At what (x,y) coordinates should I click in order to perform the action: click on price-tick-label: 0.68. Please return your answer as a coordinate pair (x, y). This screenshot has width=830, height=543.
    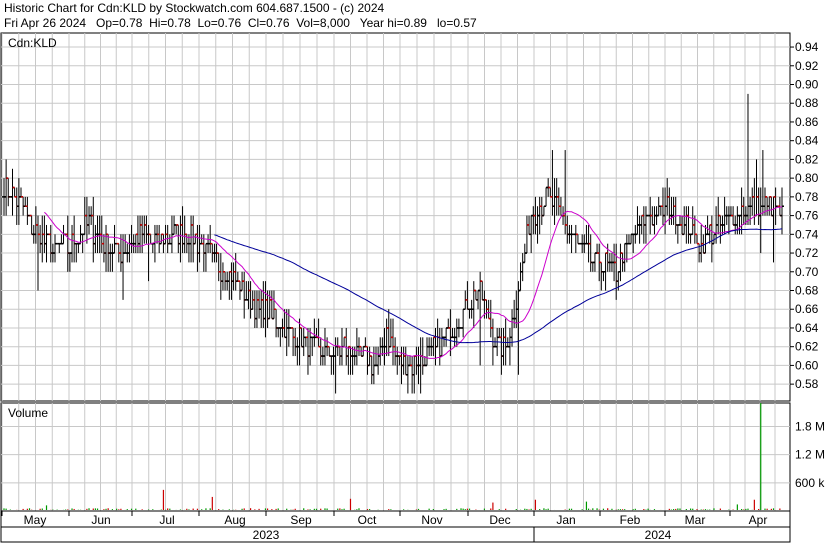
    Looking at the image, I should click on (807, 291).